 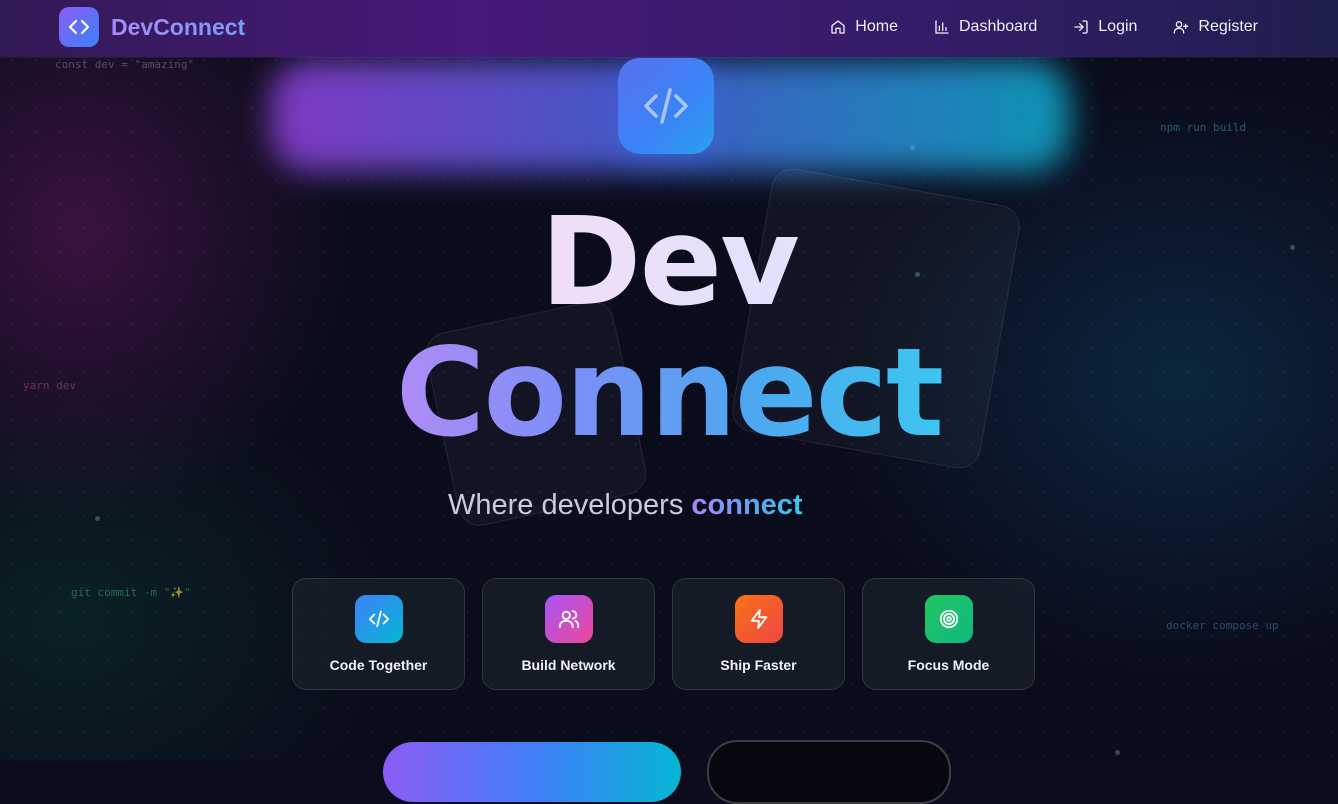 What do you see at coordinates (838, 27) in the screenshot?
I see `home-icon` at bounding box center [838, 27].